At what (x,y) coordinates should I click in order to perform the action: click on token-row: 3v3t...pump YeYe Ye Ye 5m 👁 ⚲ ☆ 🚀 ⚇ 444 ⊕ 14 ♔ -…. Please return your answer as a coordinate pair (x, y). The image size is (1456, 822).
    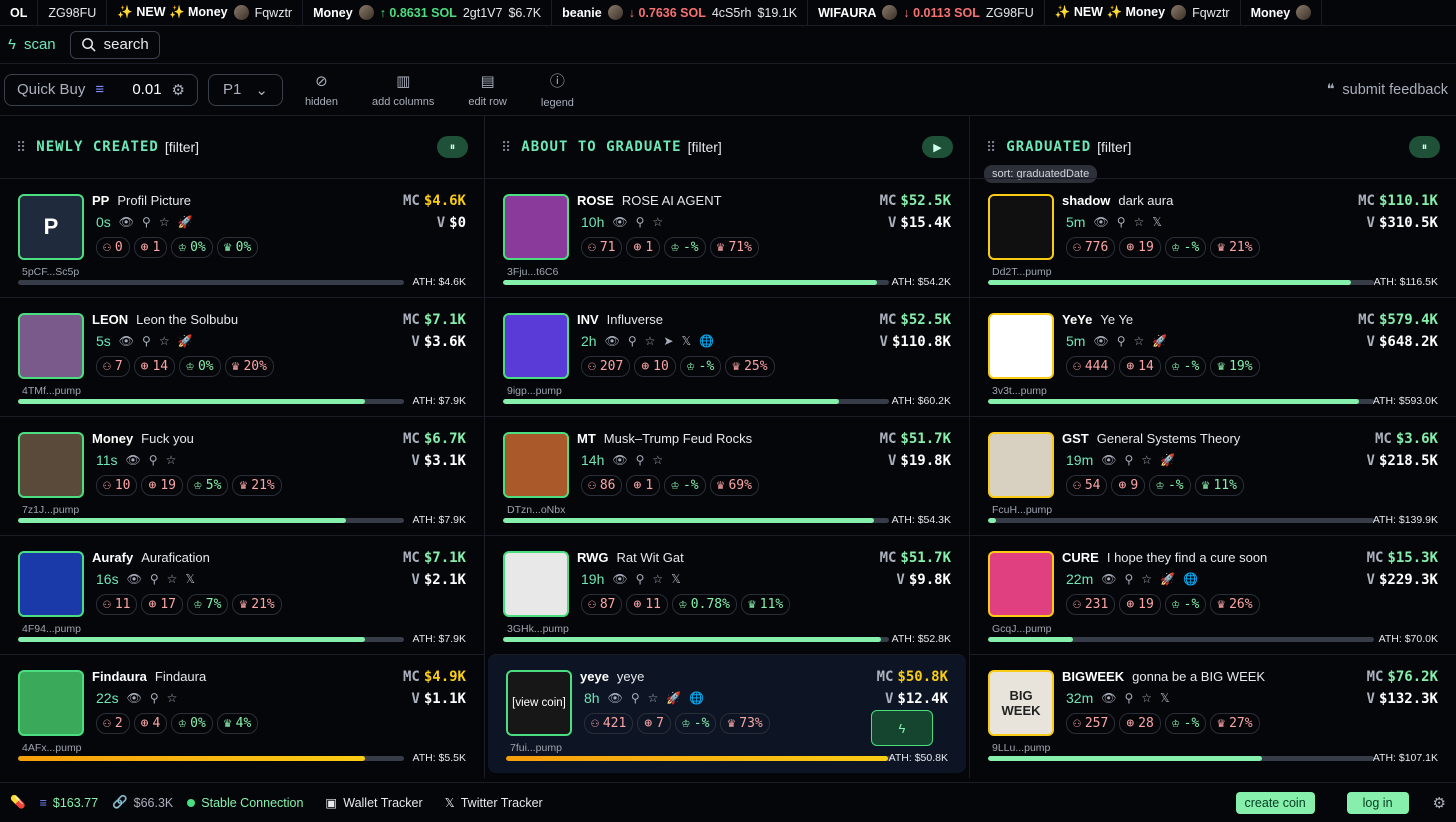
    Looking at the image, I should click on (1213, 356).